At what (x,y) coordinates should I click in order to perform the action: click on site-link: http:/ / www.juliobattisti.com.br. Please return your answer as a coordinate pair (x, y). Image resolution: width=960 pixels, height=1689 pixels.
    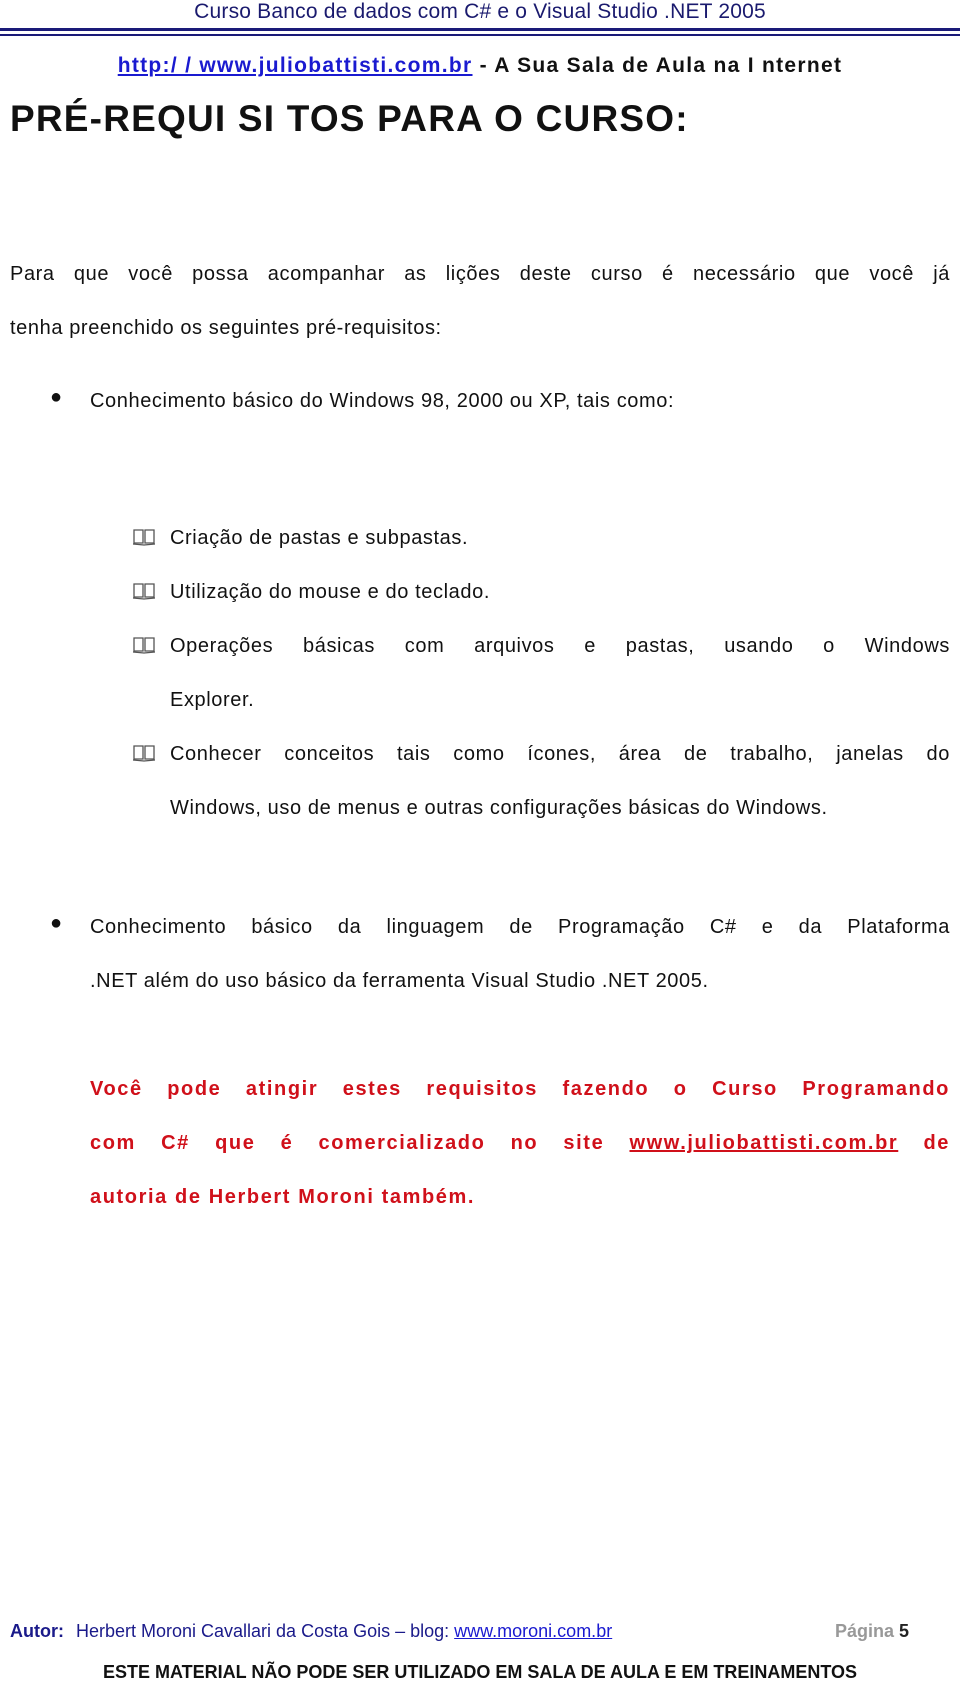
    Looking at the image, I should click on (295, 65).